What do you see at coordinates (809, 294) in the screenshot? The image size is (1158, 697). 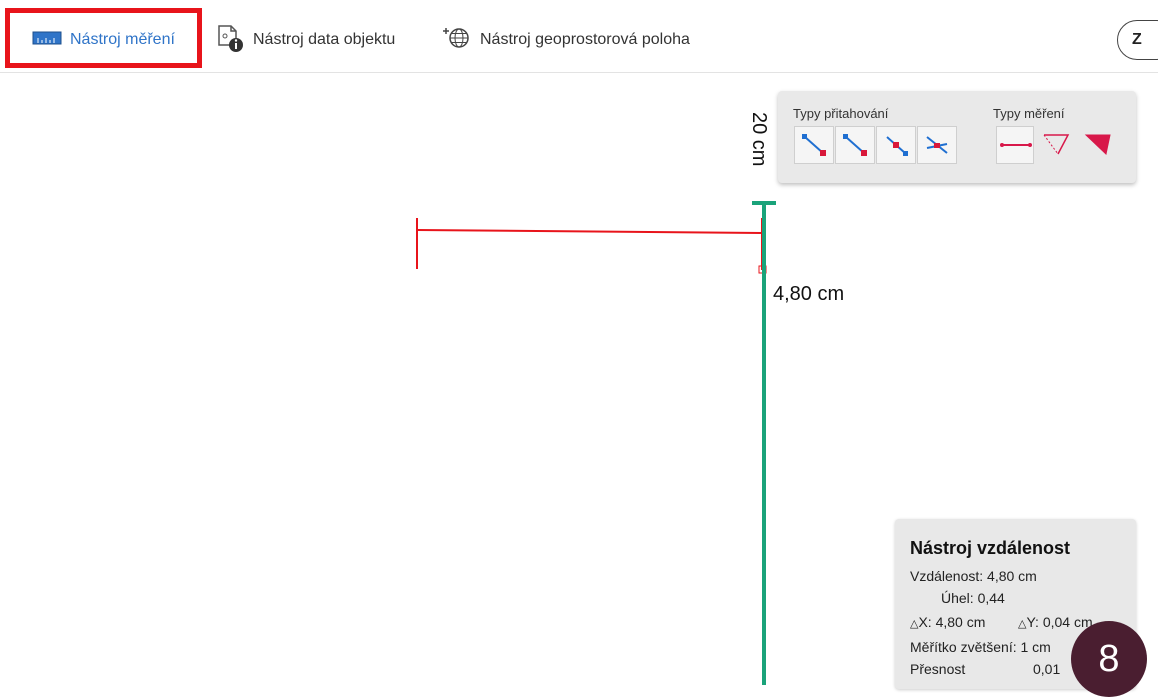 I see `distance-measure-label: 4,80 cm` at bounding box center [809, 294].